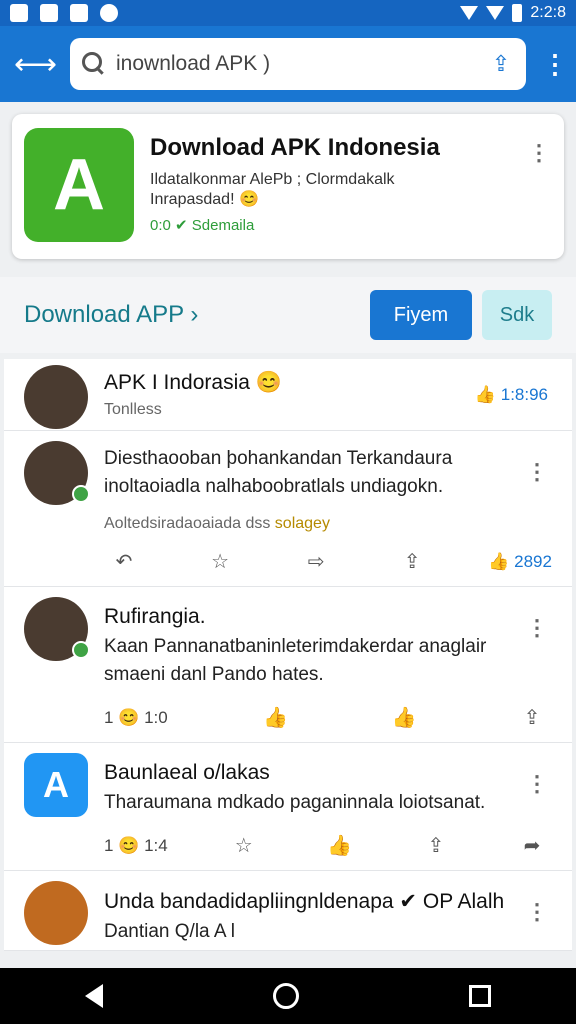 This screenshot has height=1024, width=576. I want to click on post-title: Rufirangia., so click(155, 616).